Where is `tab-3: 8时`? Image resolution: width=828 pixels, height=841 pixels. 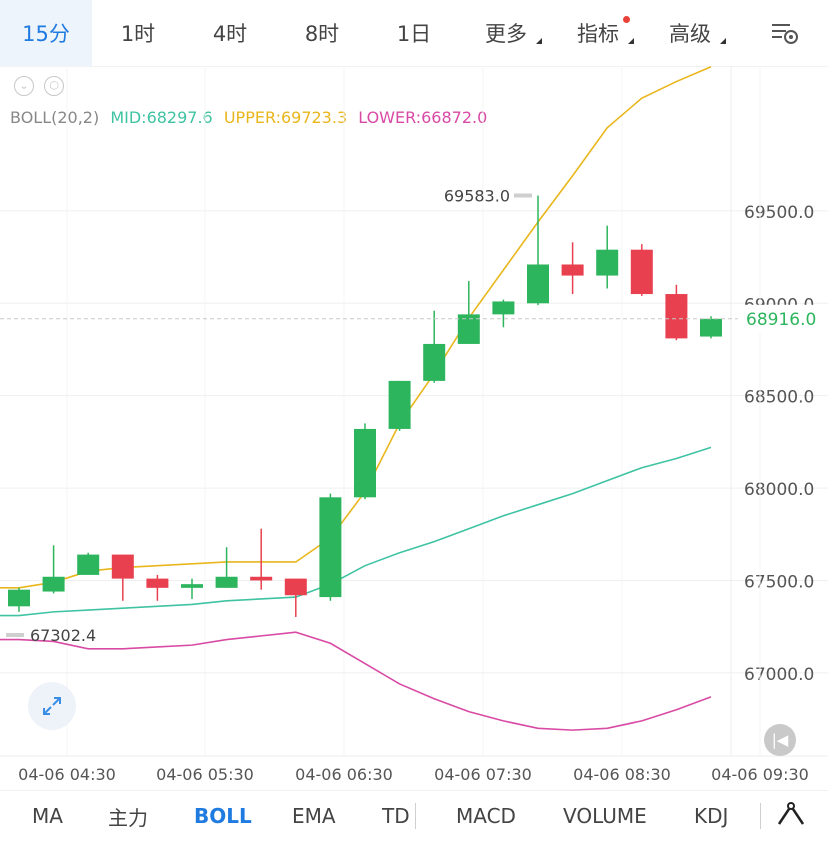
tab-3: 8时 is located at coordinates (322, 33).